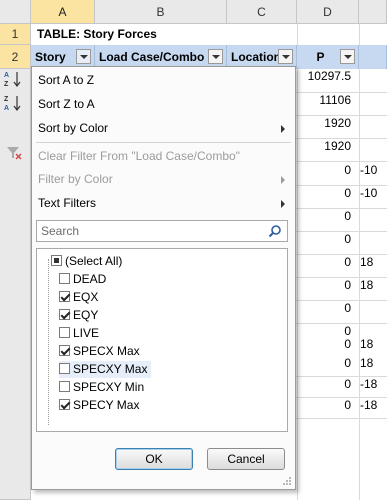  Describe the element at coordinates (139, 156) in the screenshot. I see `clear-filter-label: Clear Filter From "Load Case/Combo"` at that location.